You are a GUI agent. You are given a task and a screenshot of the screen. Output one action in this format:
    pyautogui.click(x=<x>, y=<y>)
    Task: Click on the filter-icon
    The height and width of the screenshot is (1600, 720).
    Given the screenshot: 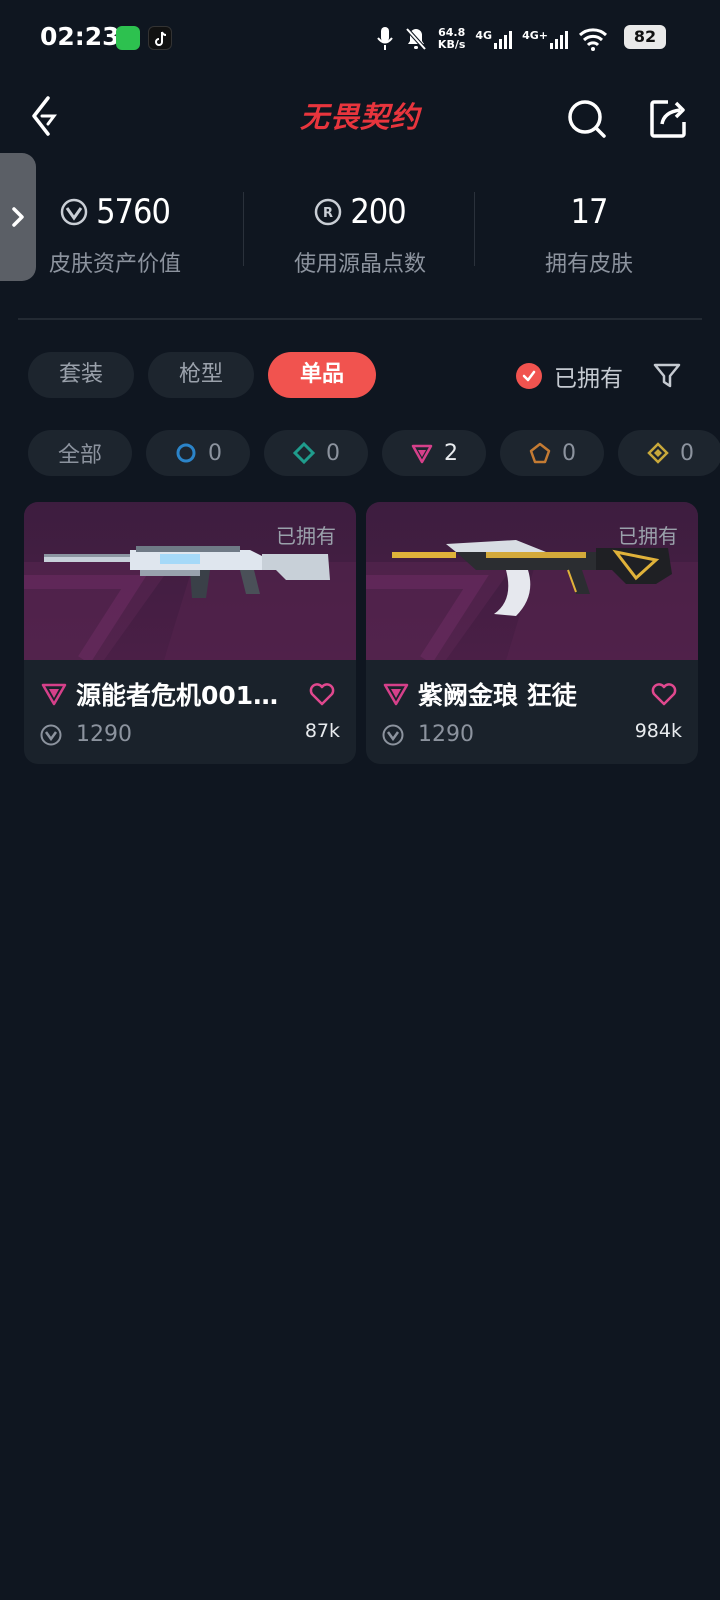 What is the action you would take?
    pyautogui.click(x=667, y=375)
    